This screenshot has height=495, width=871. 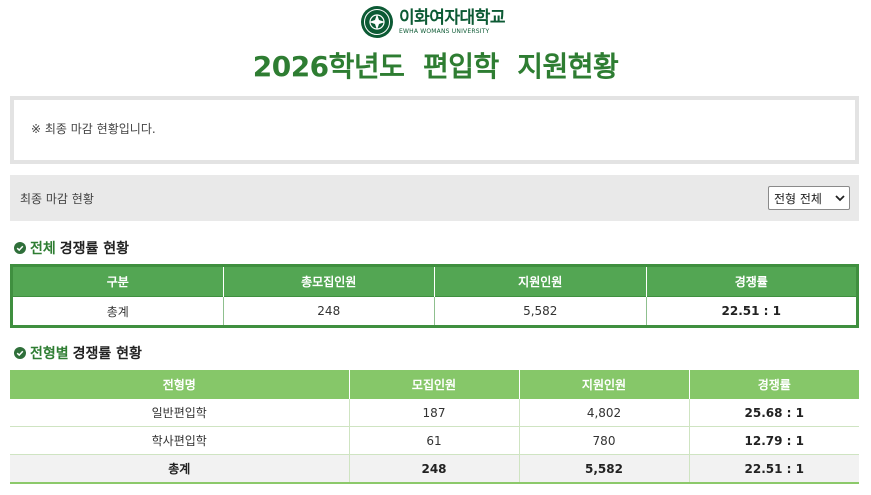 What do you see at coordinates (180, 469) in the screenshot?
I see `total-name-cell: 총계` at bounding box center [180, 469].